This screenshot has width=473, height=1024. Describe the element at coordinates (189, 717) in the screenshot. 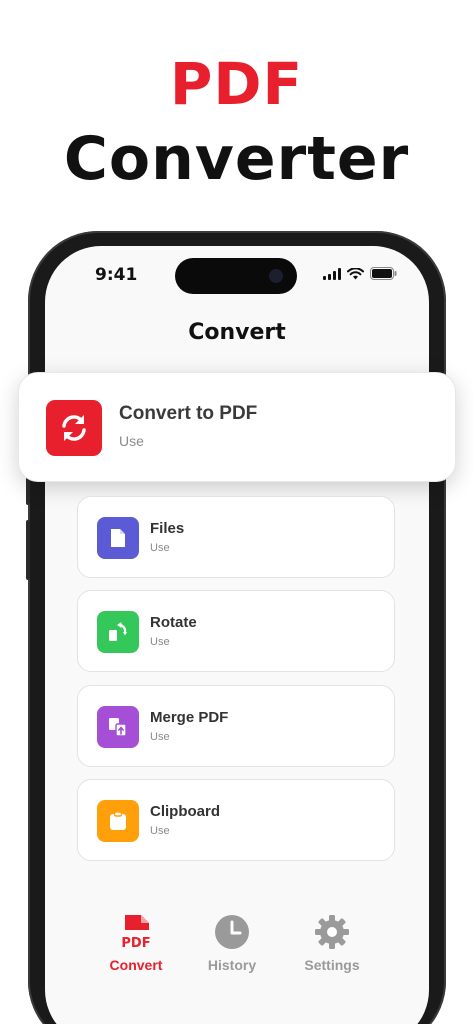

I see `merge-pdf-title: Merge PDF` at that location.